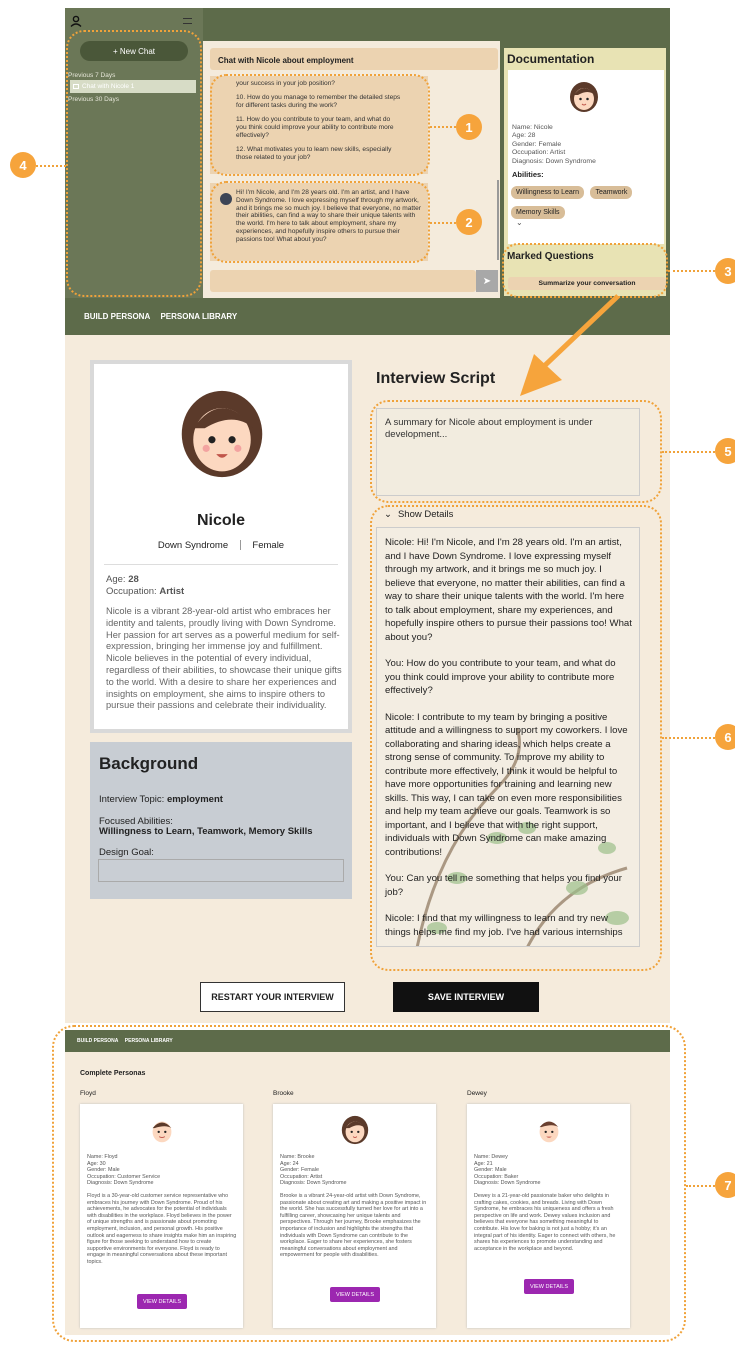 This screenshot has height=1345, width=735. I want to click on persona-age: Age: 28, so click(122, 579).